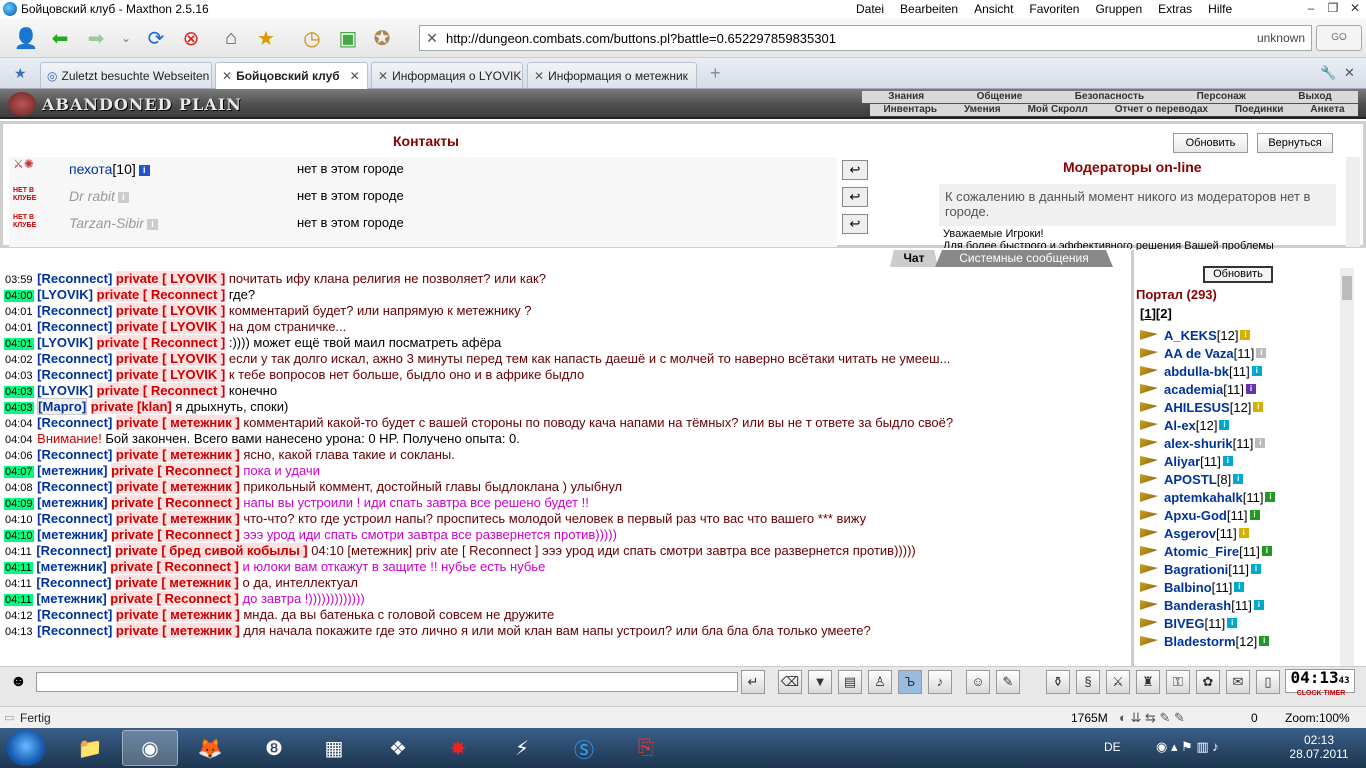 This screenshot has height=768, width=1366. Describe the element at coordinates (231, 38) in the screenshot. I see `home-icon: ⌂` at that location.